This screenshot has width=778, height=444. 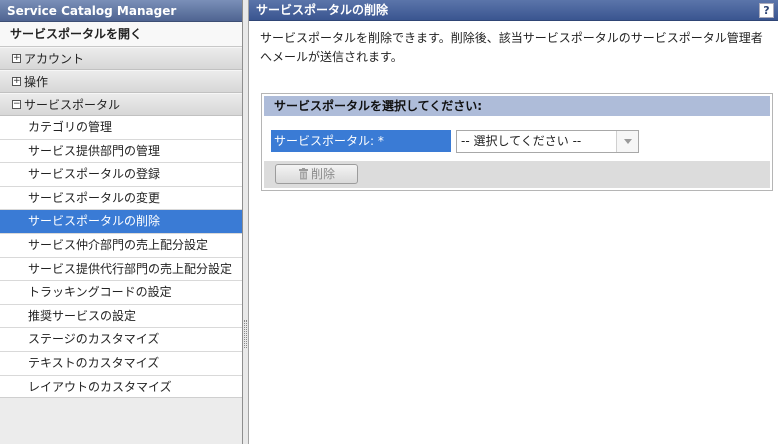 I want to click on sidebar-item-portal-register: サービスポータルの登録, so click(x=121, y=175).